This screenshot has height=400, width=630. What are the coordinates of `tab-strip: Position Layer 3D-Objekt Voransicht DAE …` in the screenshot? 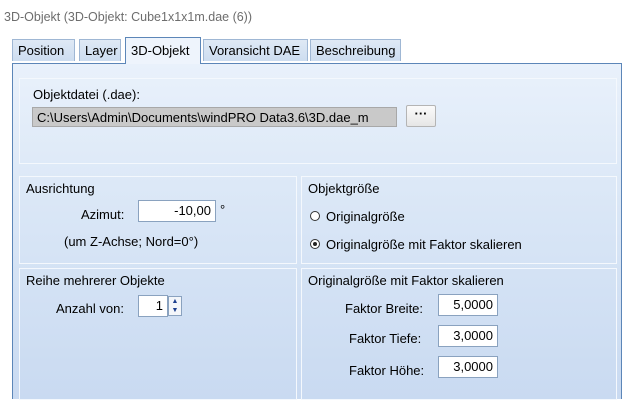 It's located at (317, 50).